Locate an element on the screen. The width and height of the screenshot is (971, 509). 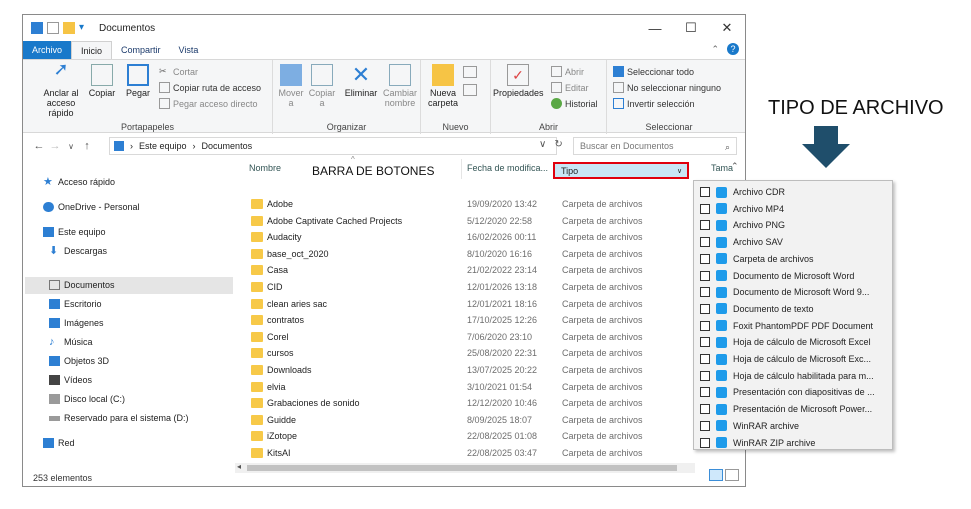
nav-item-objetos-3d: Objetos 3D is located at coordinates (79, 361).